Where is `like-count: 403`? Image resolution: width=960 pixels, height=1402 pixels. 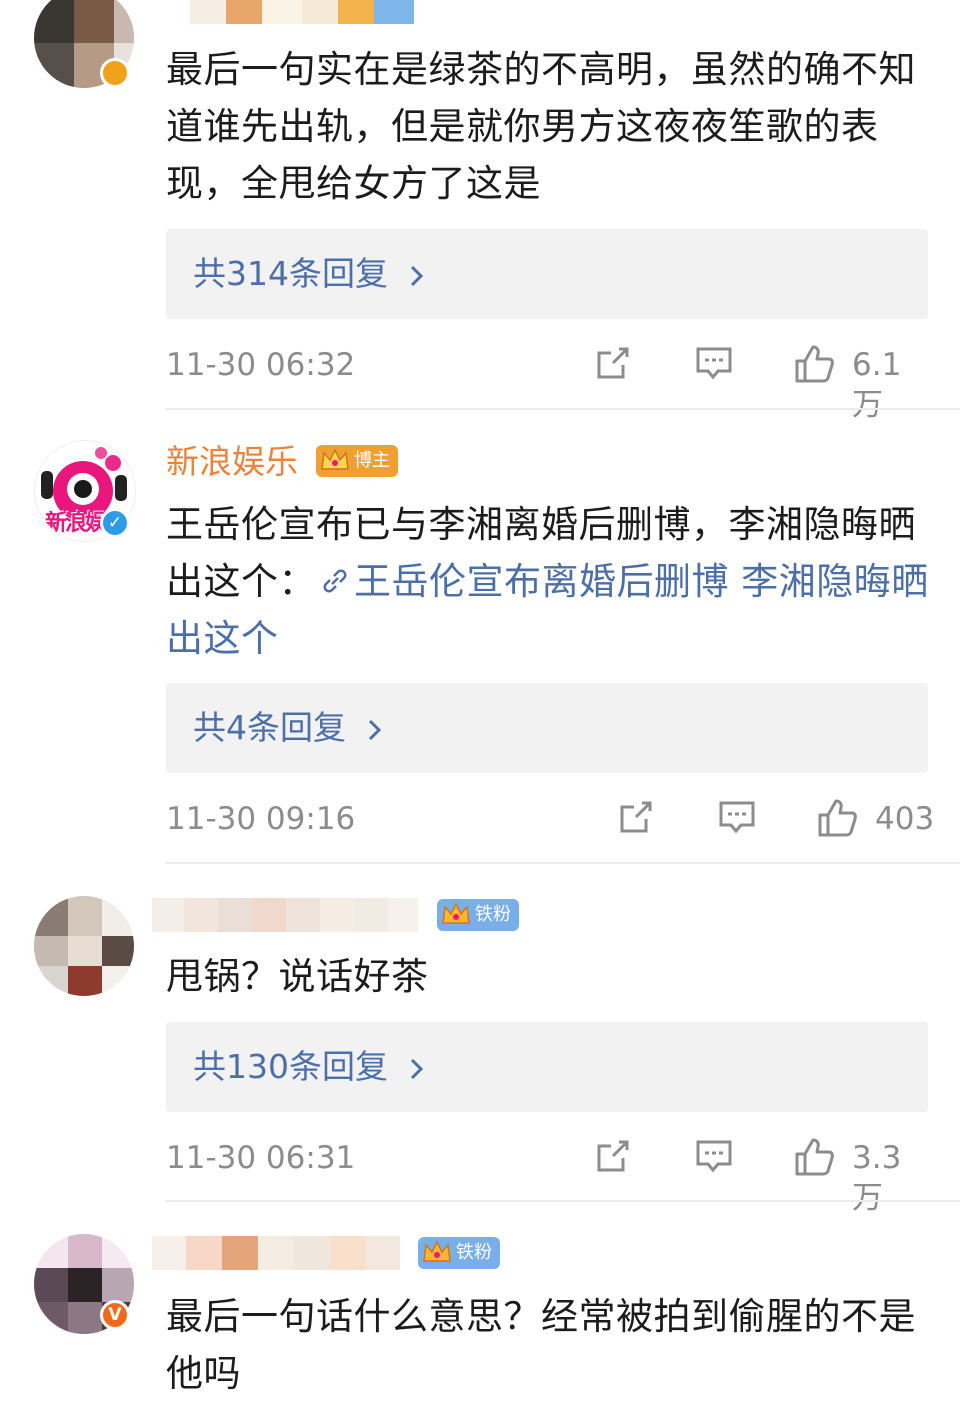
like-count: 403 is located at coordinates (905, 819).